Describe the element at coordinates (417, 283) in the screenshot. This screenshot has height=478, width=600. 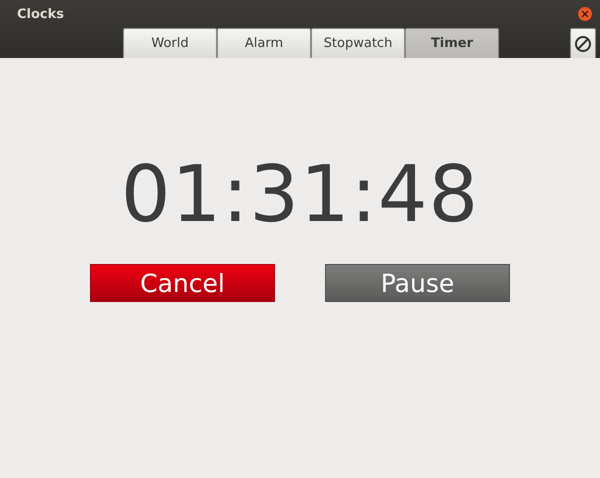
I see `pause-button: Pause` at that location.